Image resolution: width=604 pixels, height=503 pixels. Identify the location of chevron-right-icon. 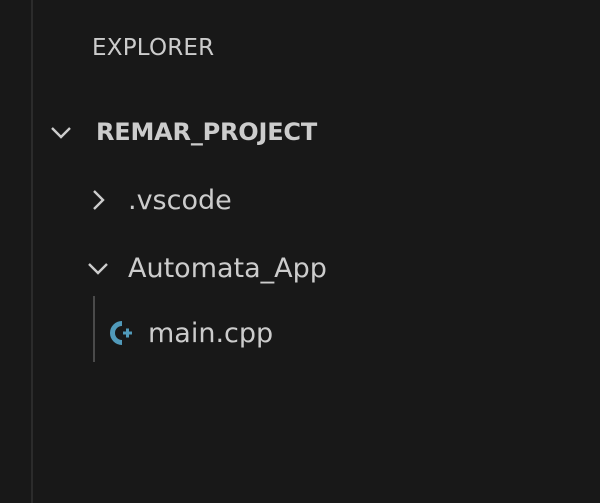
(99, 200).